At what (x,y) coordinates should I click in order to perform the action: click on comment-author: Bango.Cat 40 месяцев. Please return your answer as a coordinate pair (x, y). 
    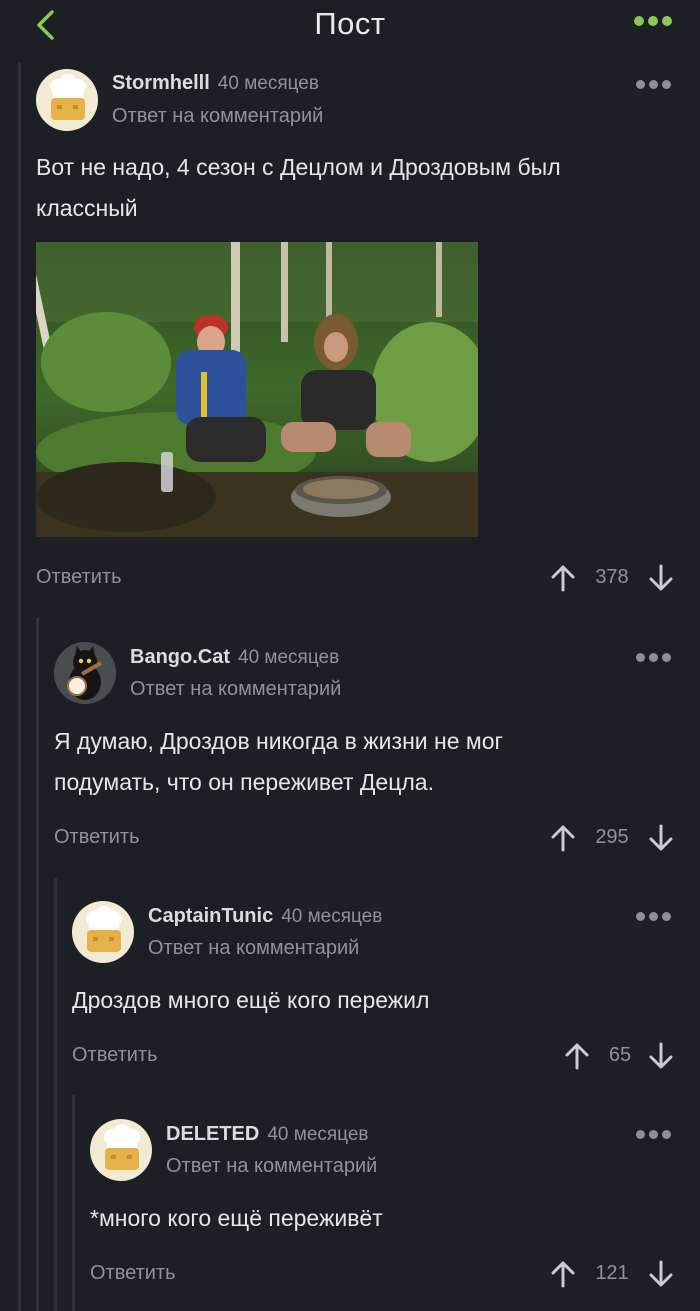
    Looking at the image, I should click on (234, 657).